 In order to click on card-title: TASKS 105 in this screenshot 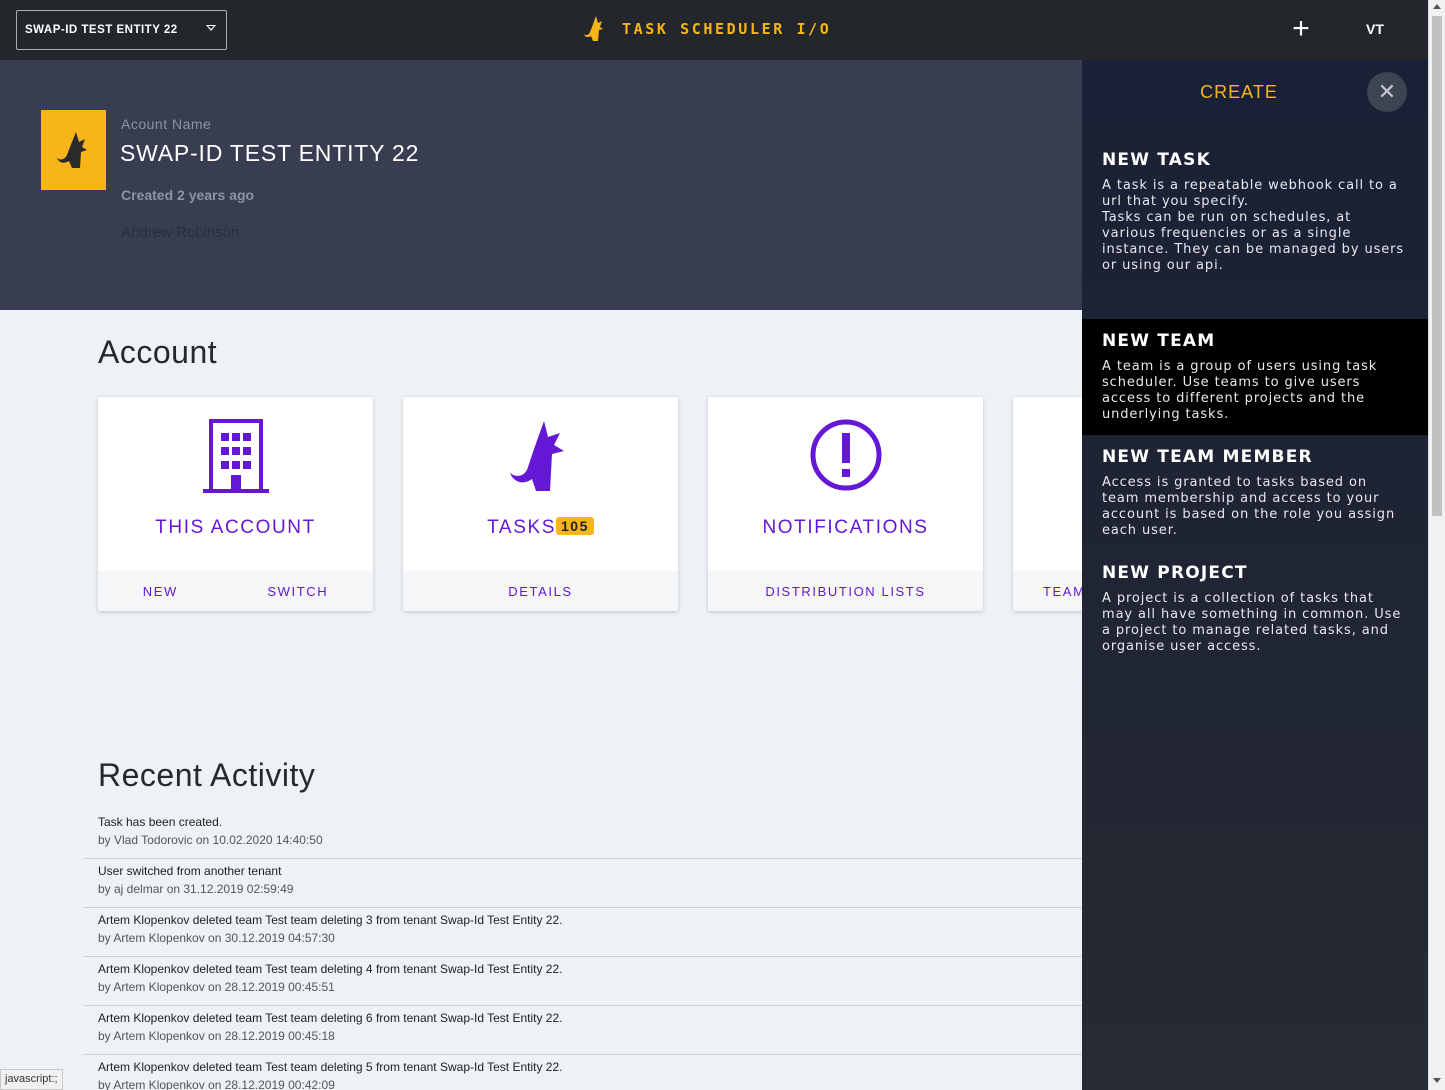, I will do `click(540, 528)`.